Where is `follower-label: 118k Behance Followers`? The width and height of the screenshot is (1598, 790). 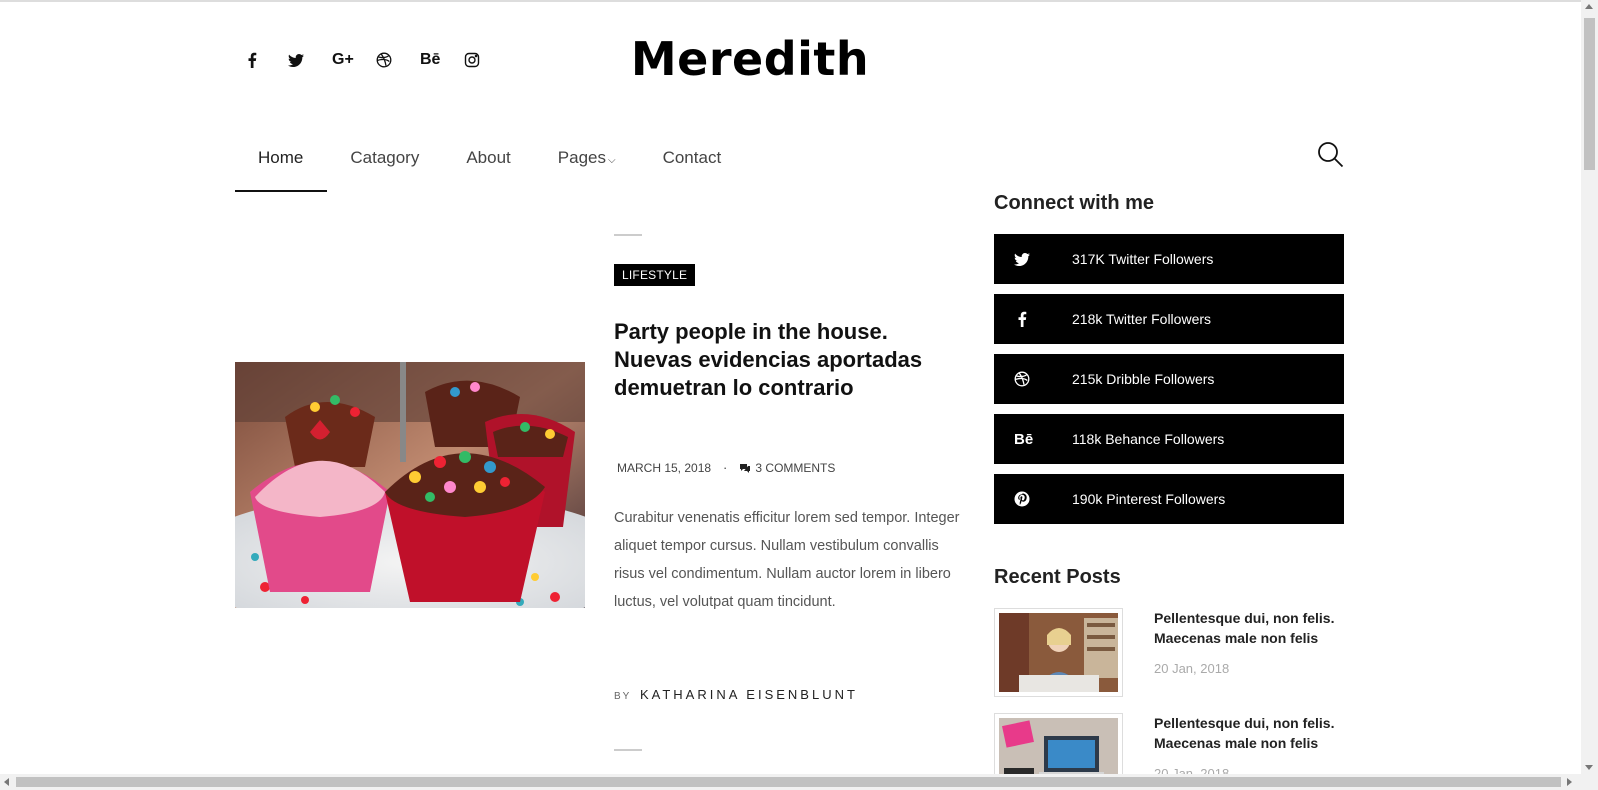 follower-label: 118k Behance Followers is located at coordinates (1148, 439).